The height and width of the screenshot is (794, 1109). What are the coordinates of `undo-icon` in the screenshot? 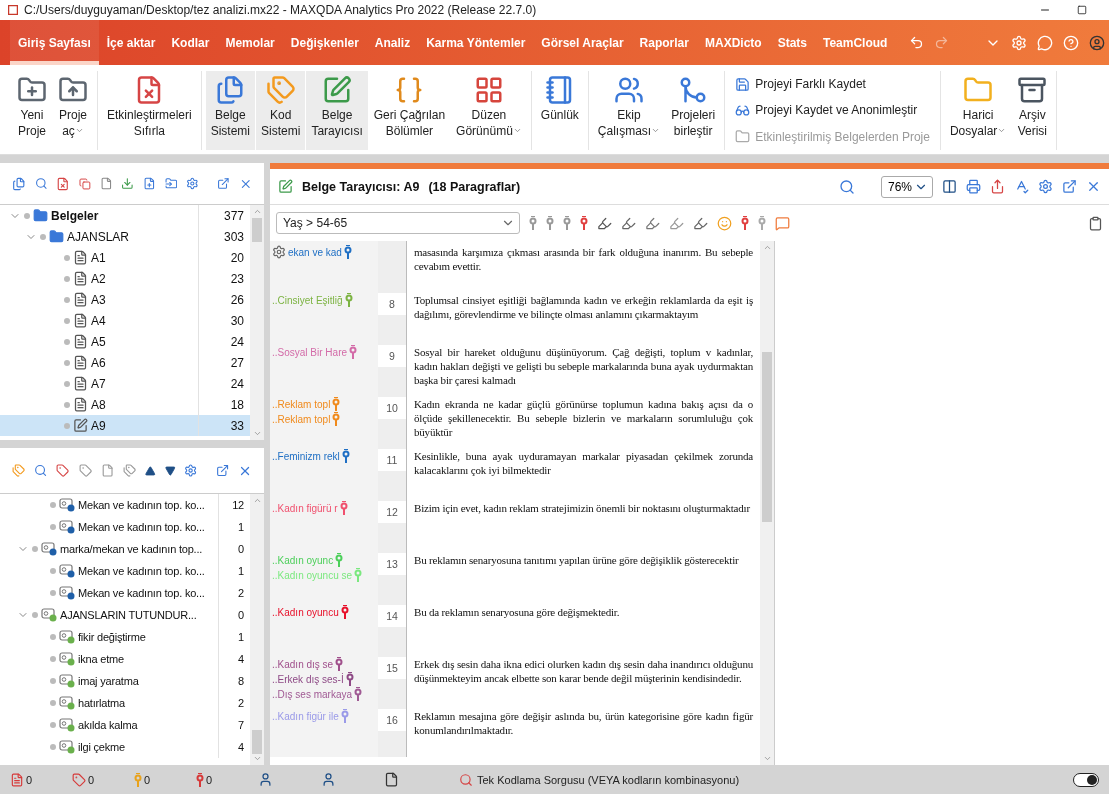 It's located at (916, 42).